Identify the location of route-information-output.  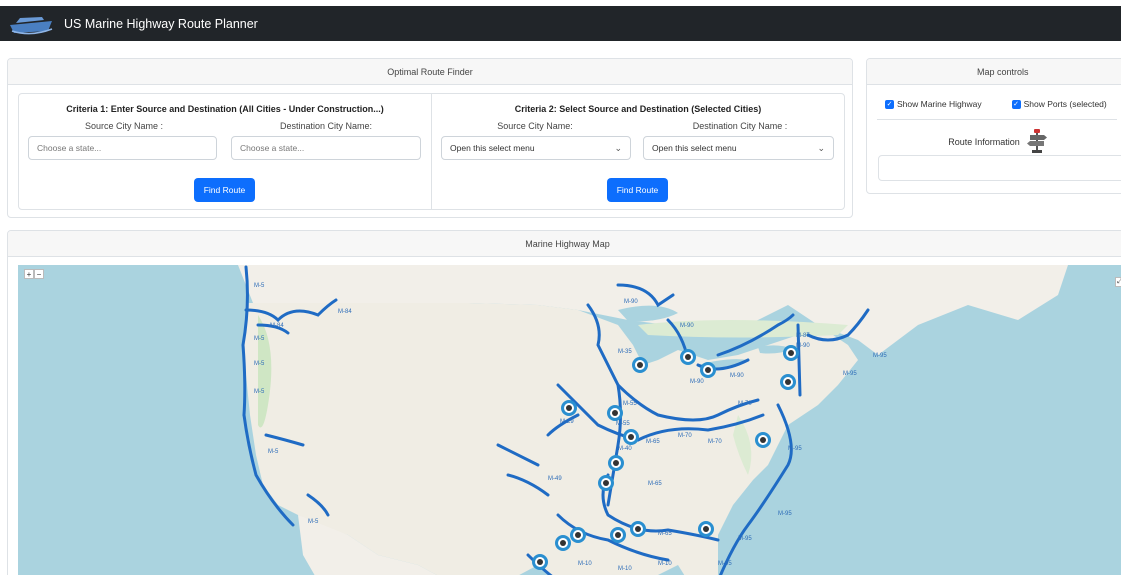
(999, 168).